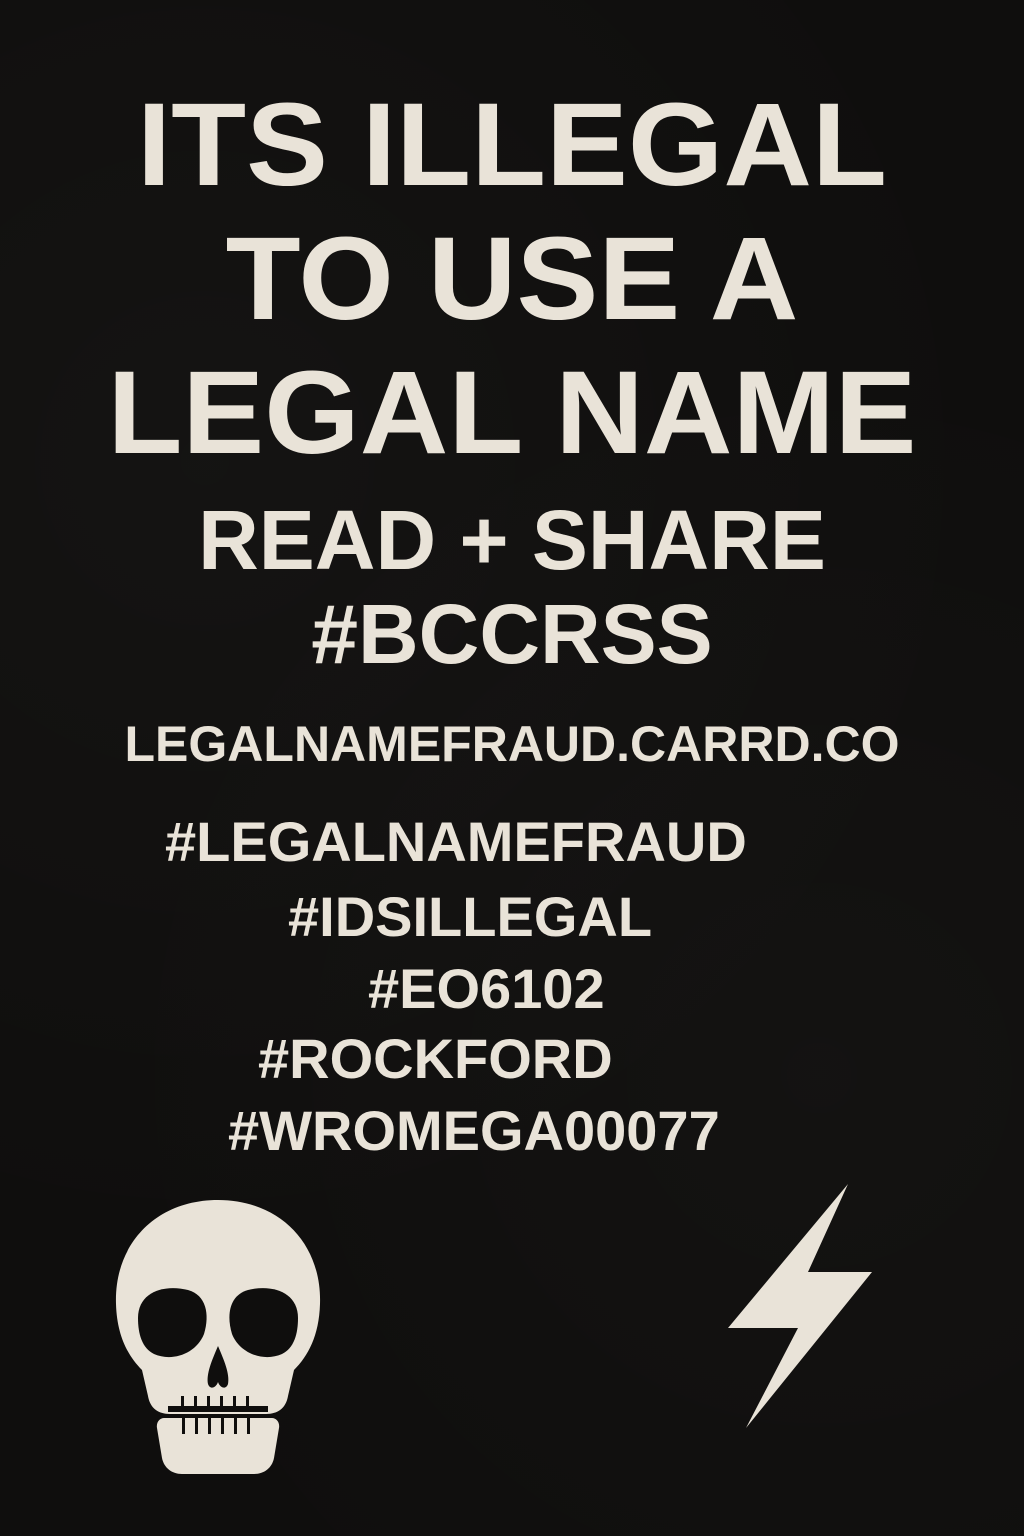 The height and width of the screenshot is (1536, 1024). What do you see at coordinates (435, 1058) in the screenshot?
I see `hashtag-rockford: #ROCKFORD` at bounding box center [435, 1058].